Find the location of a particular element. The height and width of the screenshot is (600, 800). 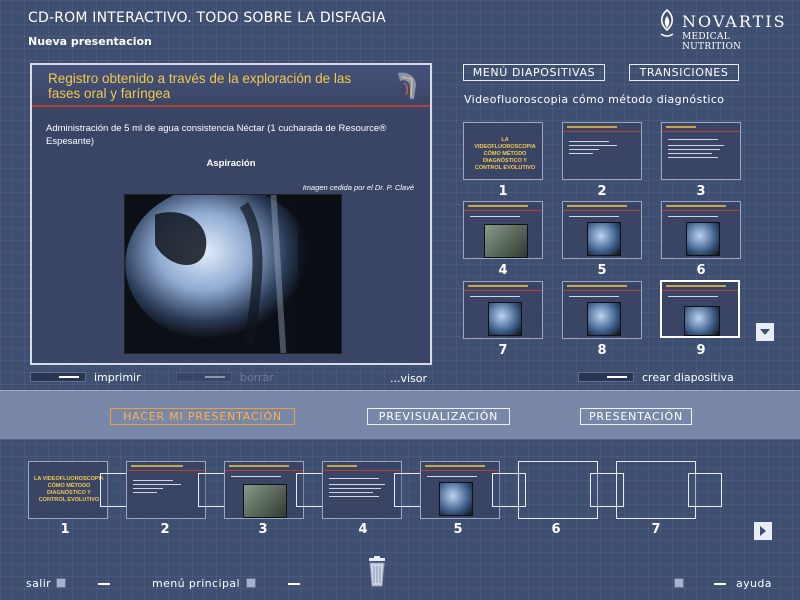

create-slide-control: crear diapositiva is located at coordinates (656, 378).